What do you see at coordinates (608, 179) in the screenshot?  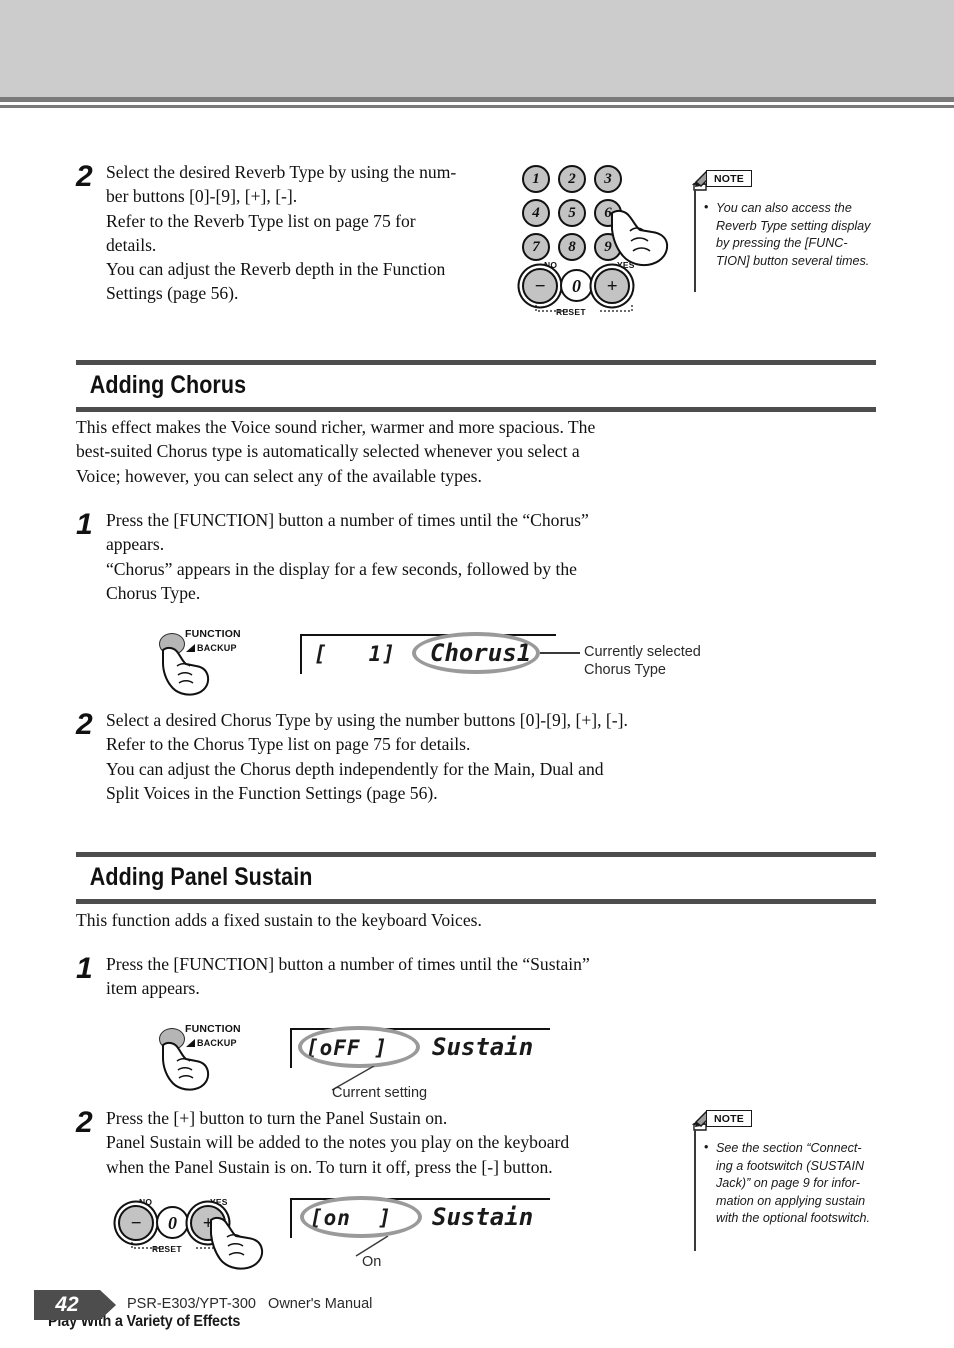 I see `keypad-key-3: 3` at bounding box center [608, 179].